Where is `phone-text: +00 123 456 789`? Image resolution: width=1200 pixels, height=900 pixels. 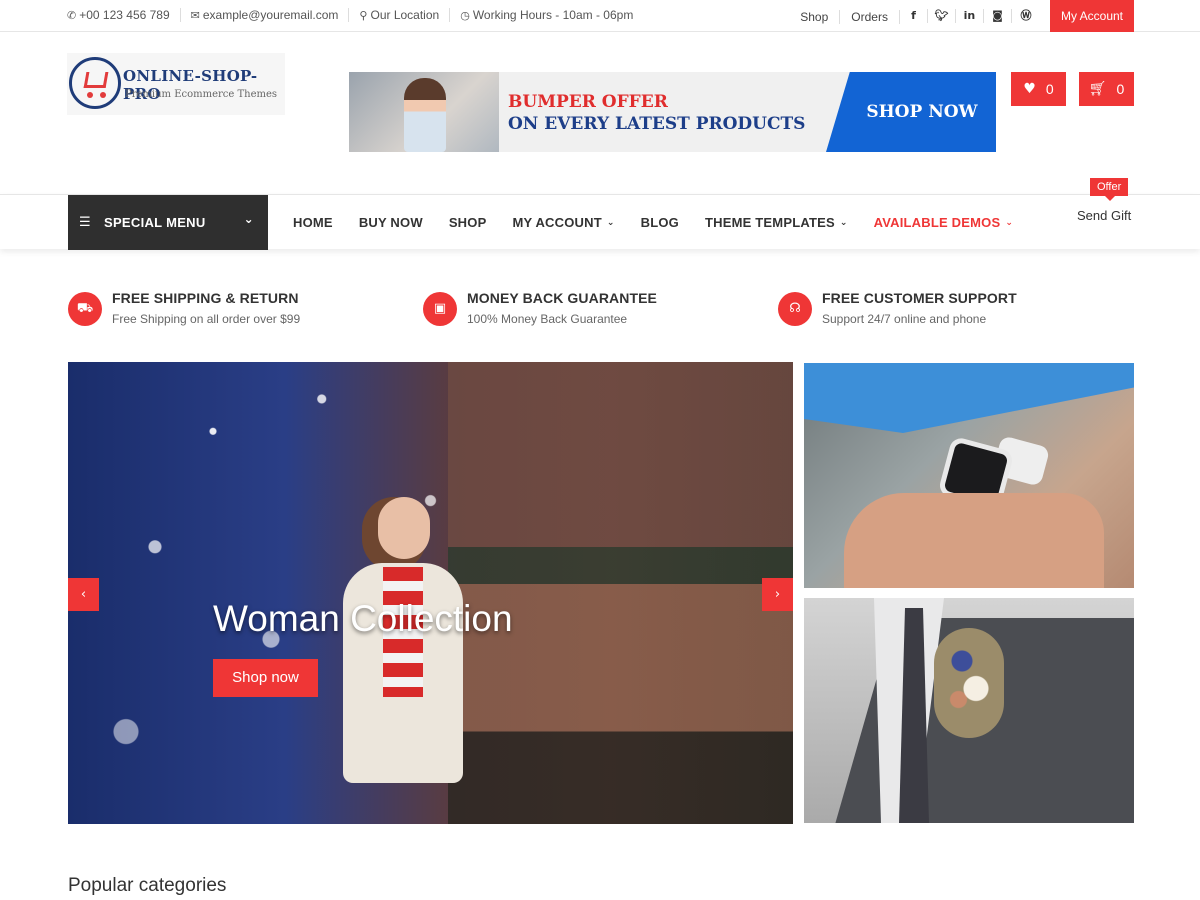 phone-text: +00 123 456 789 is located at coordinates (124, 15).